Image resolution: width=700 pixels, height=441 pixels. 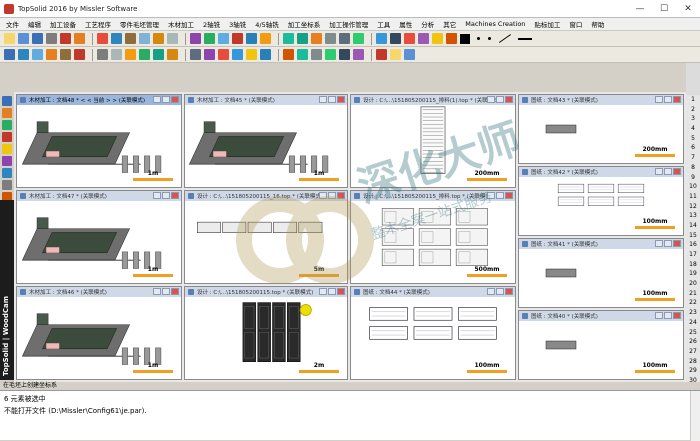 What do you see at coordinates (98, 24) in the screenshot?
I see `menu-process: 工艺程序` at bounding box center [98, 24].